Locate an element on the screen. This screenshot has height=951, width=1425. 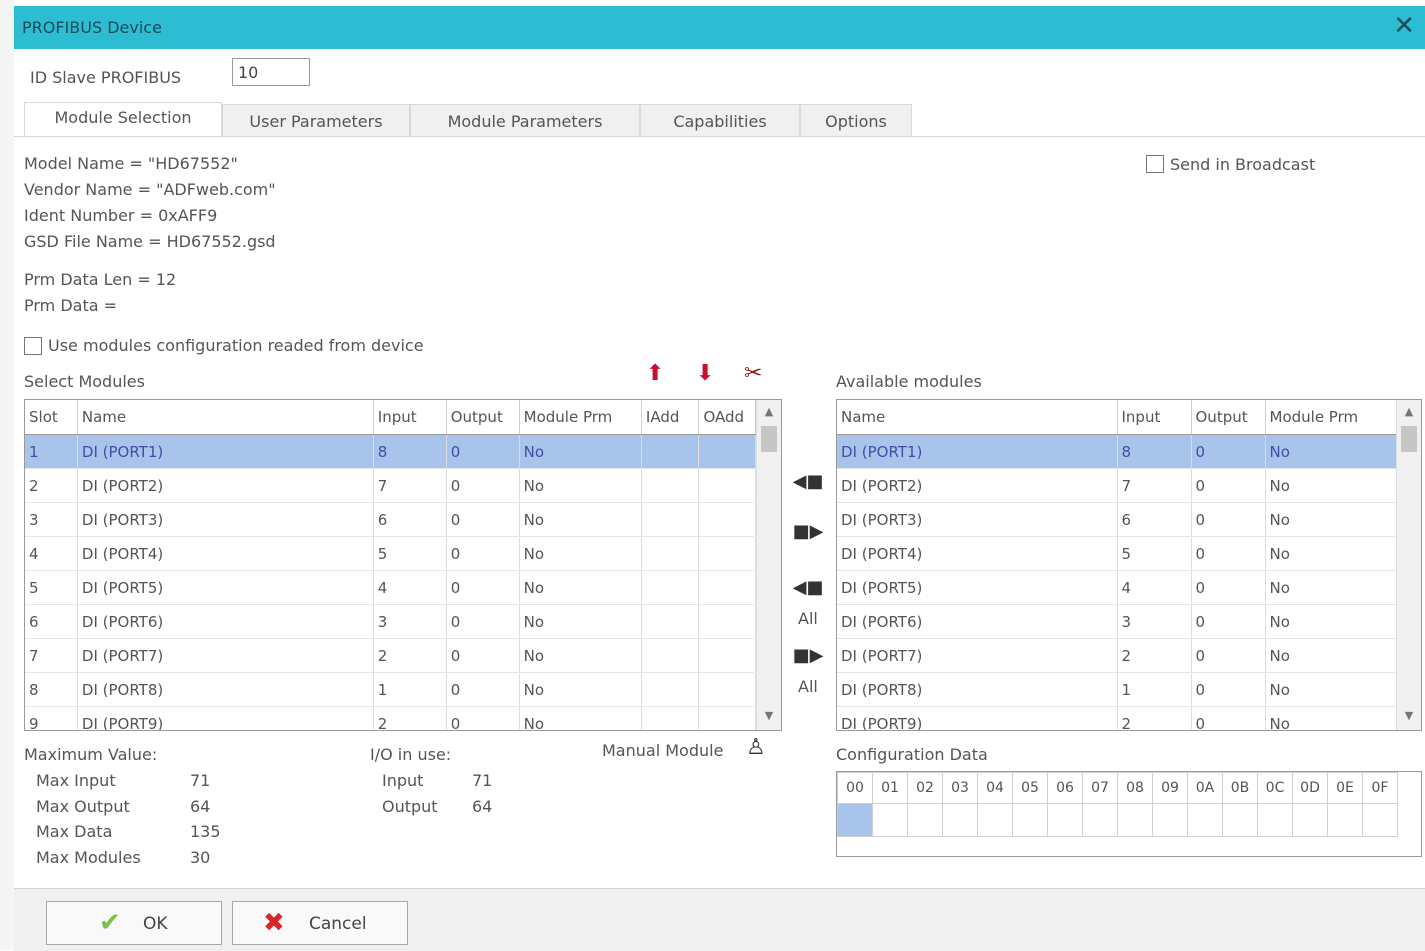
table-row: 5 DI (PORT5) 4 0 No is located at coordinates (390, 587).